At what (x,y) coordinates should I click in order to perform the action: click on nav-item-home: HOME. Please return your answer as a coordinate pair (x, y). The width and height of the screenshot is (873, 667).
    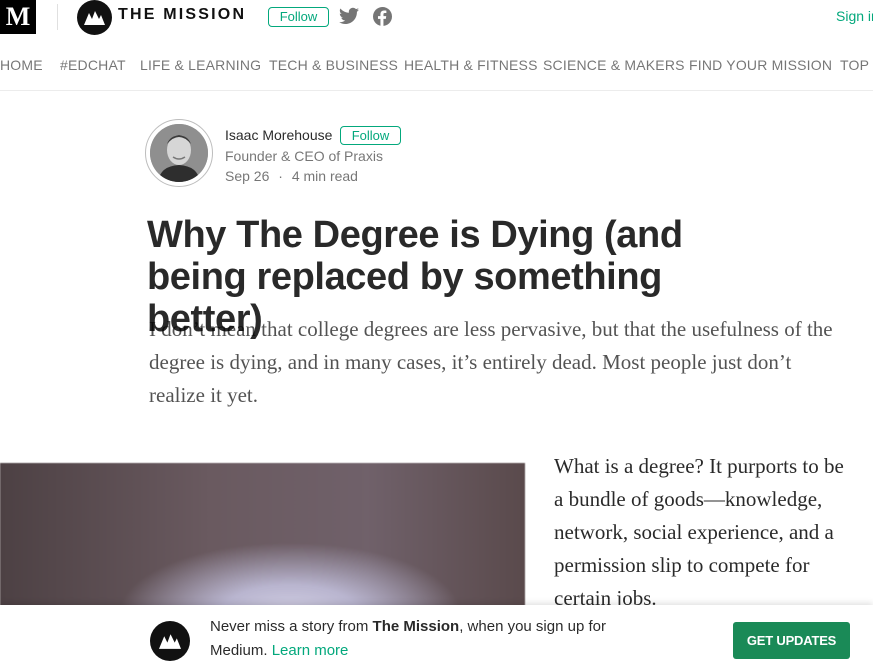
    Looking at the image, I should click on (21, 65).